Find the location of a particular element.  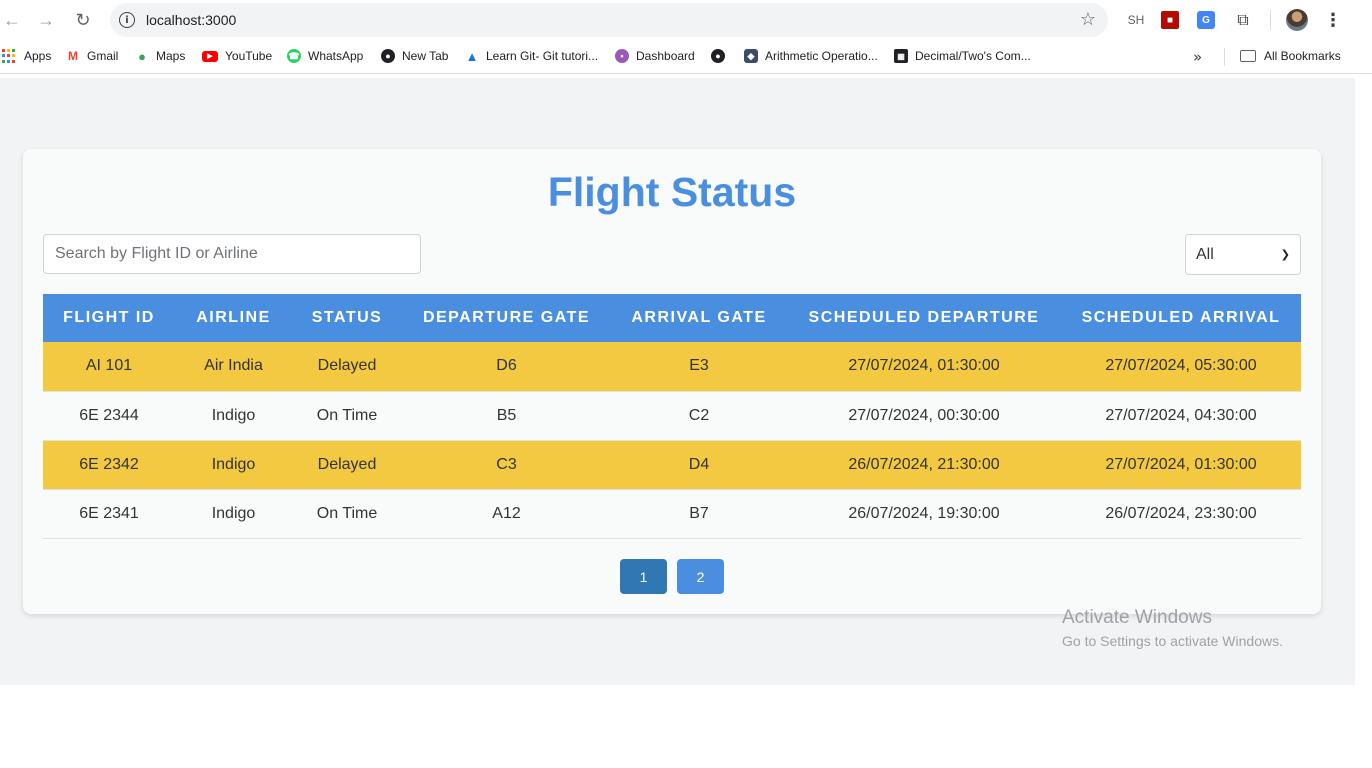

bookmark-label: New Tab is located at coordinates (425, 56).